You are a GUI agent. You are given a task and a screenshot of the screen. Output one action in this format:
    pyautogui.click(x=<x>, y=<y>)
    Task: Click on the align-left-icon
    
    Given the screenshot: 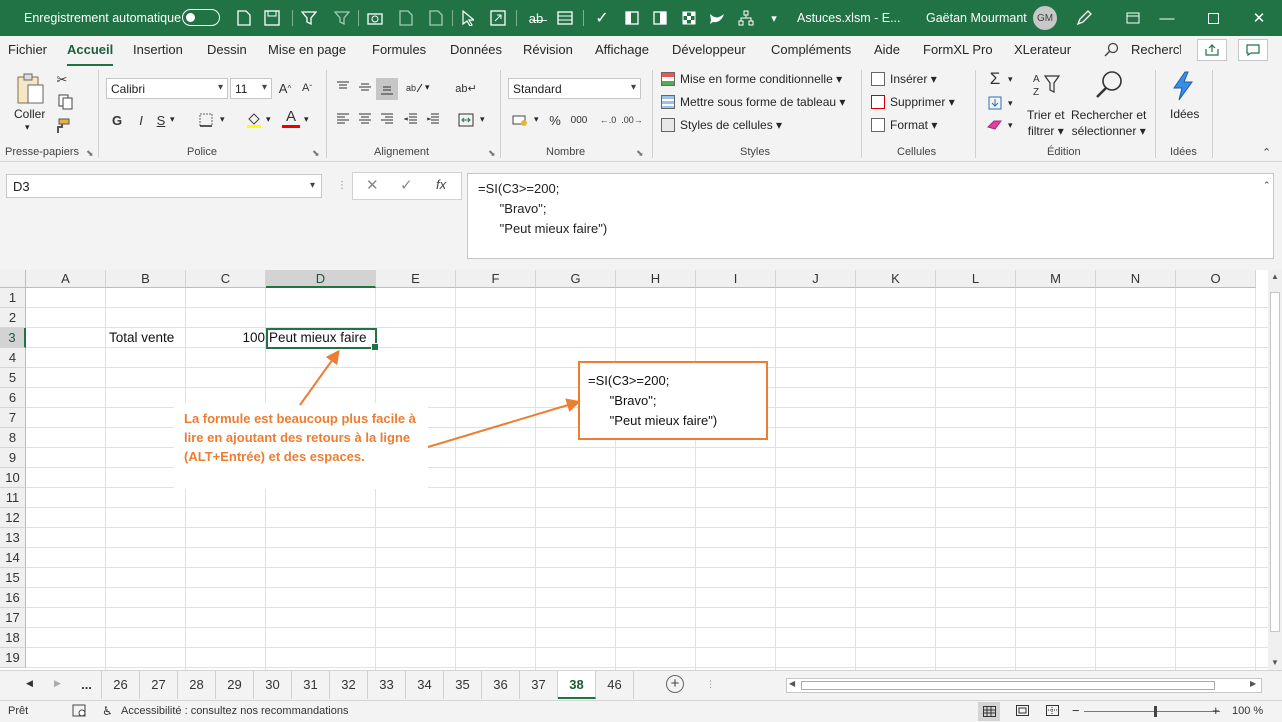 What is the action you would take?
    pyautogui.click(x=343, y=119)
    